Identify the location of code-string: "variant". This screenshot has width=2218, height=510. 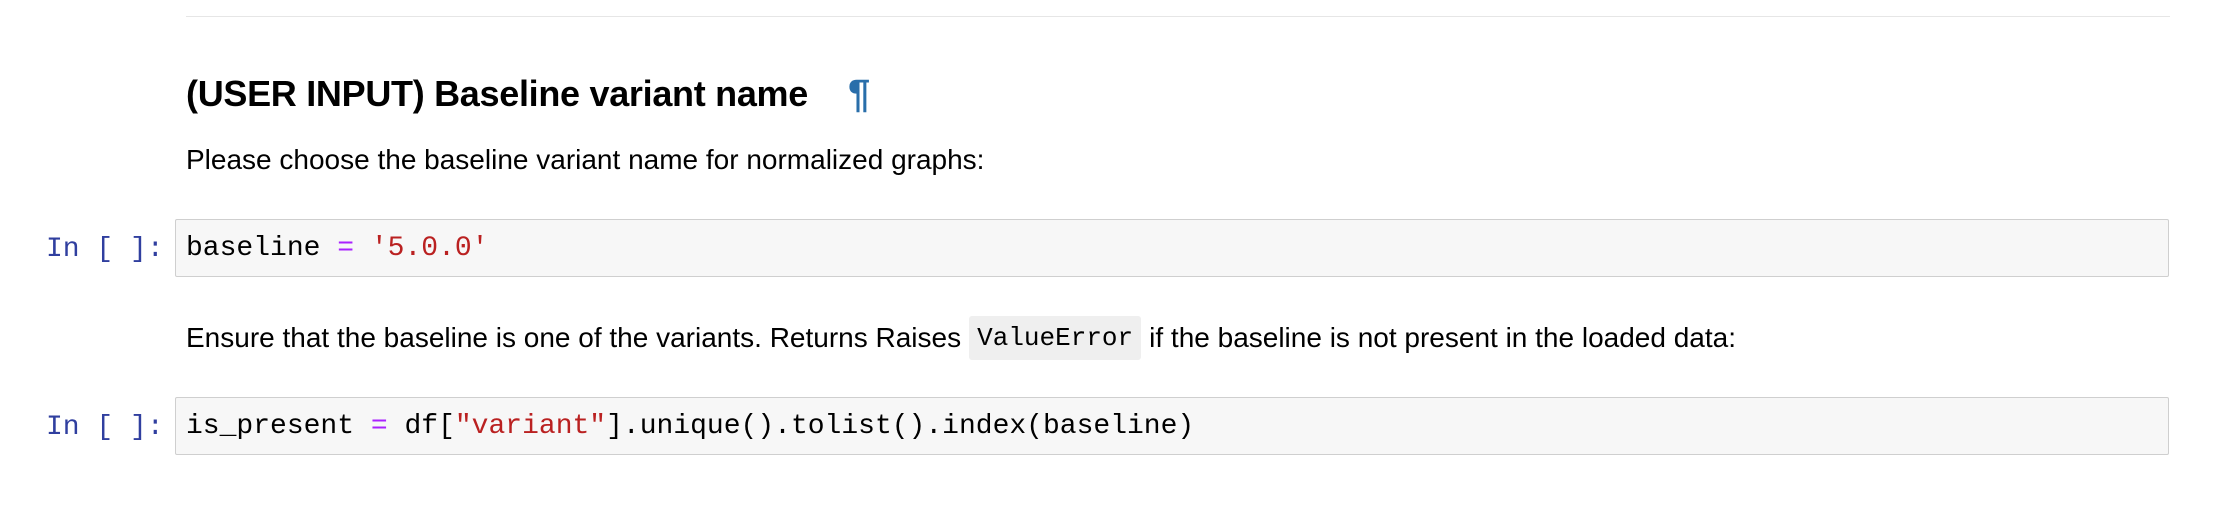
(530, 426).